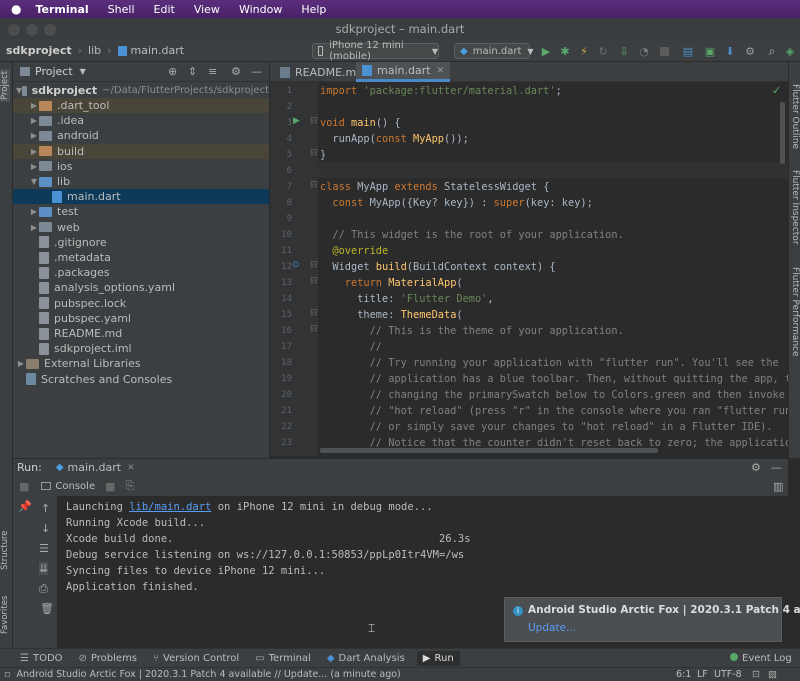  Describe the element at coordinates (141, 197) in the screenshot. I see `tree-item: main.dart` at that location.